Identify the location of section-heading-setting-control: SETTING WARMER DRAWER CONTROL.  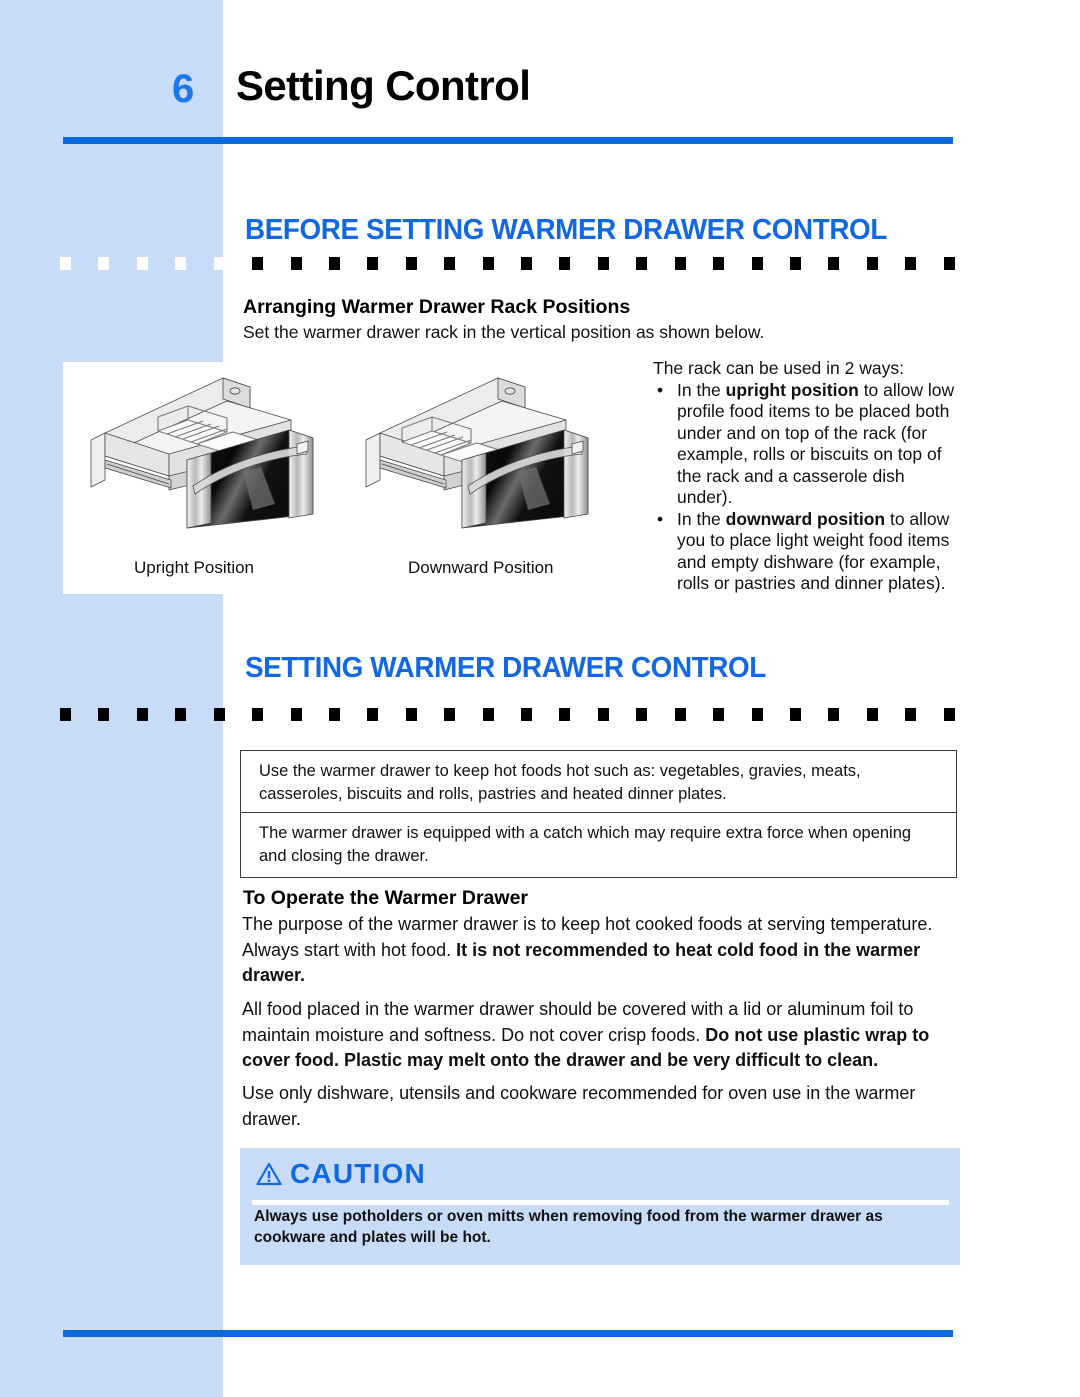
(505, 668).